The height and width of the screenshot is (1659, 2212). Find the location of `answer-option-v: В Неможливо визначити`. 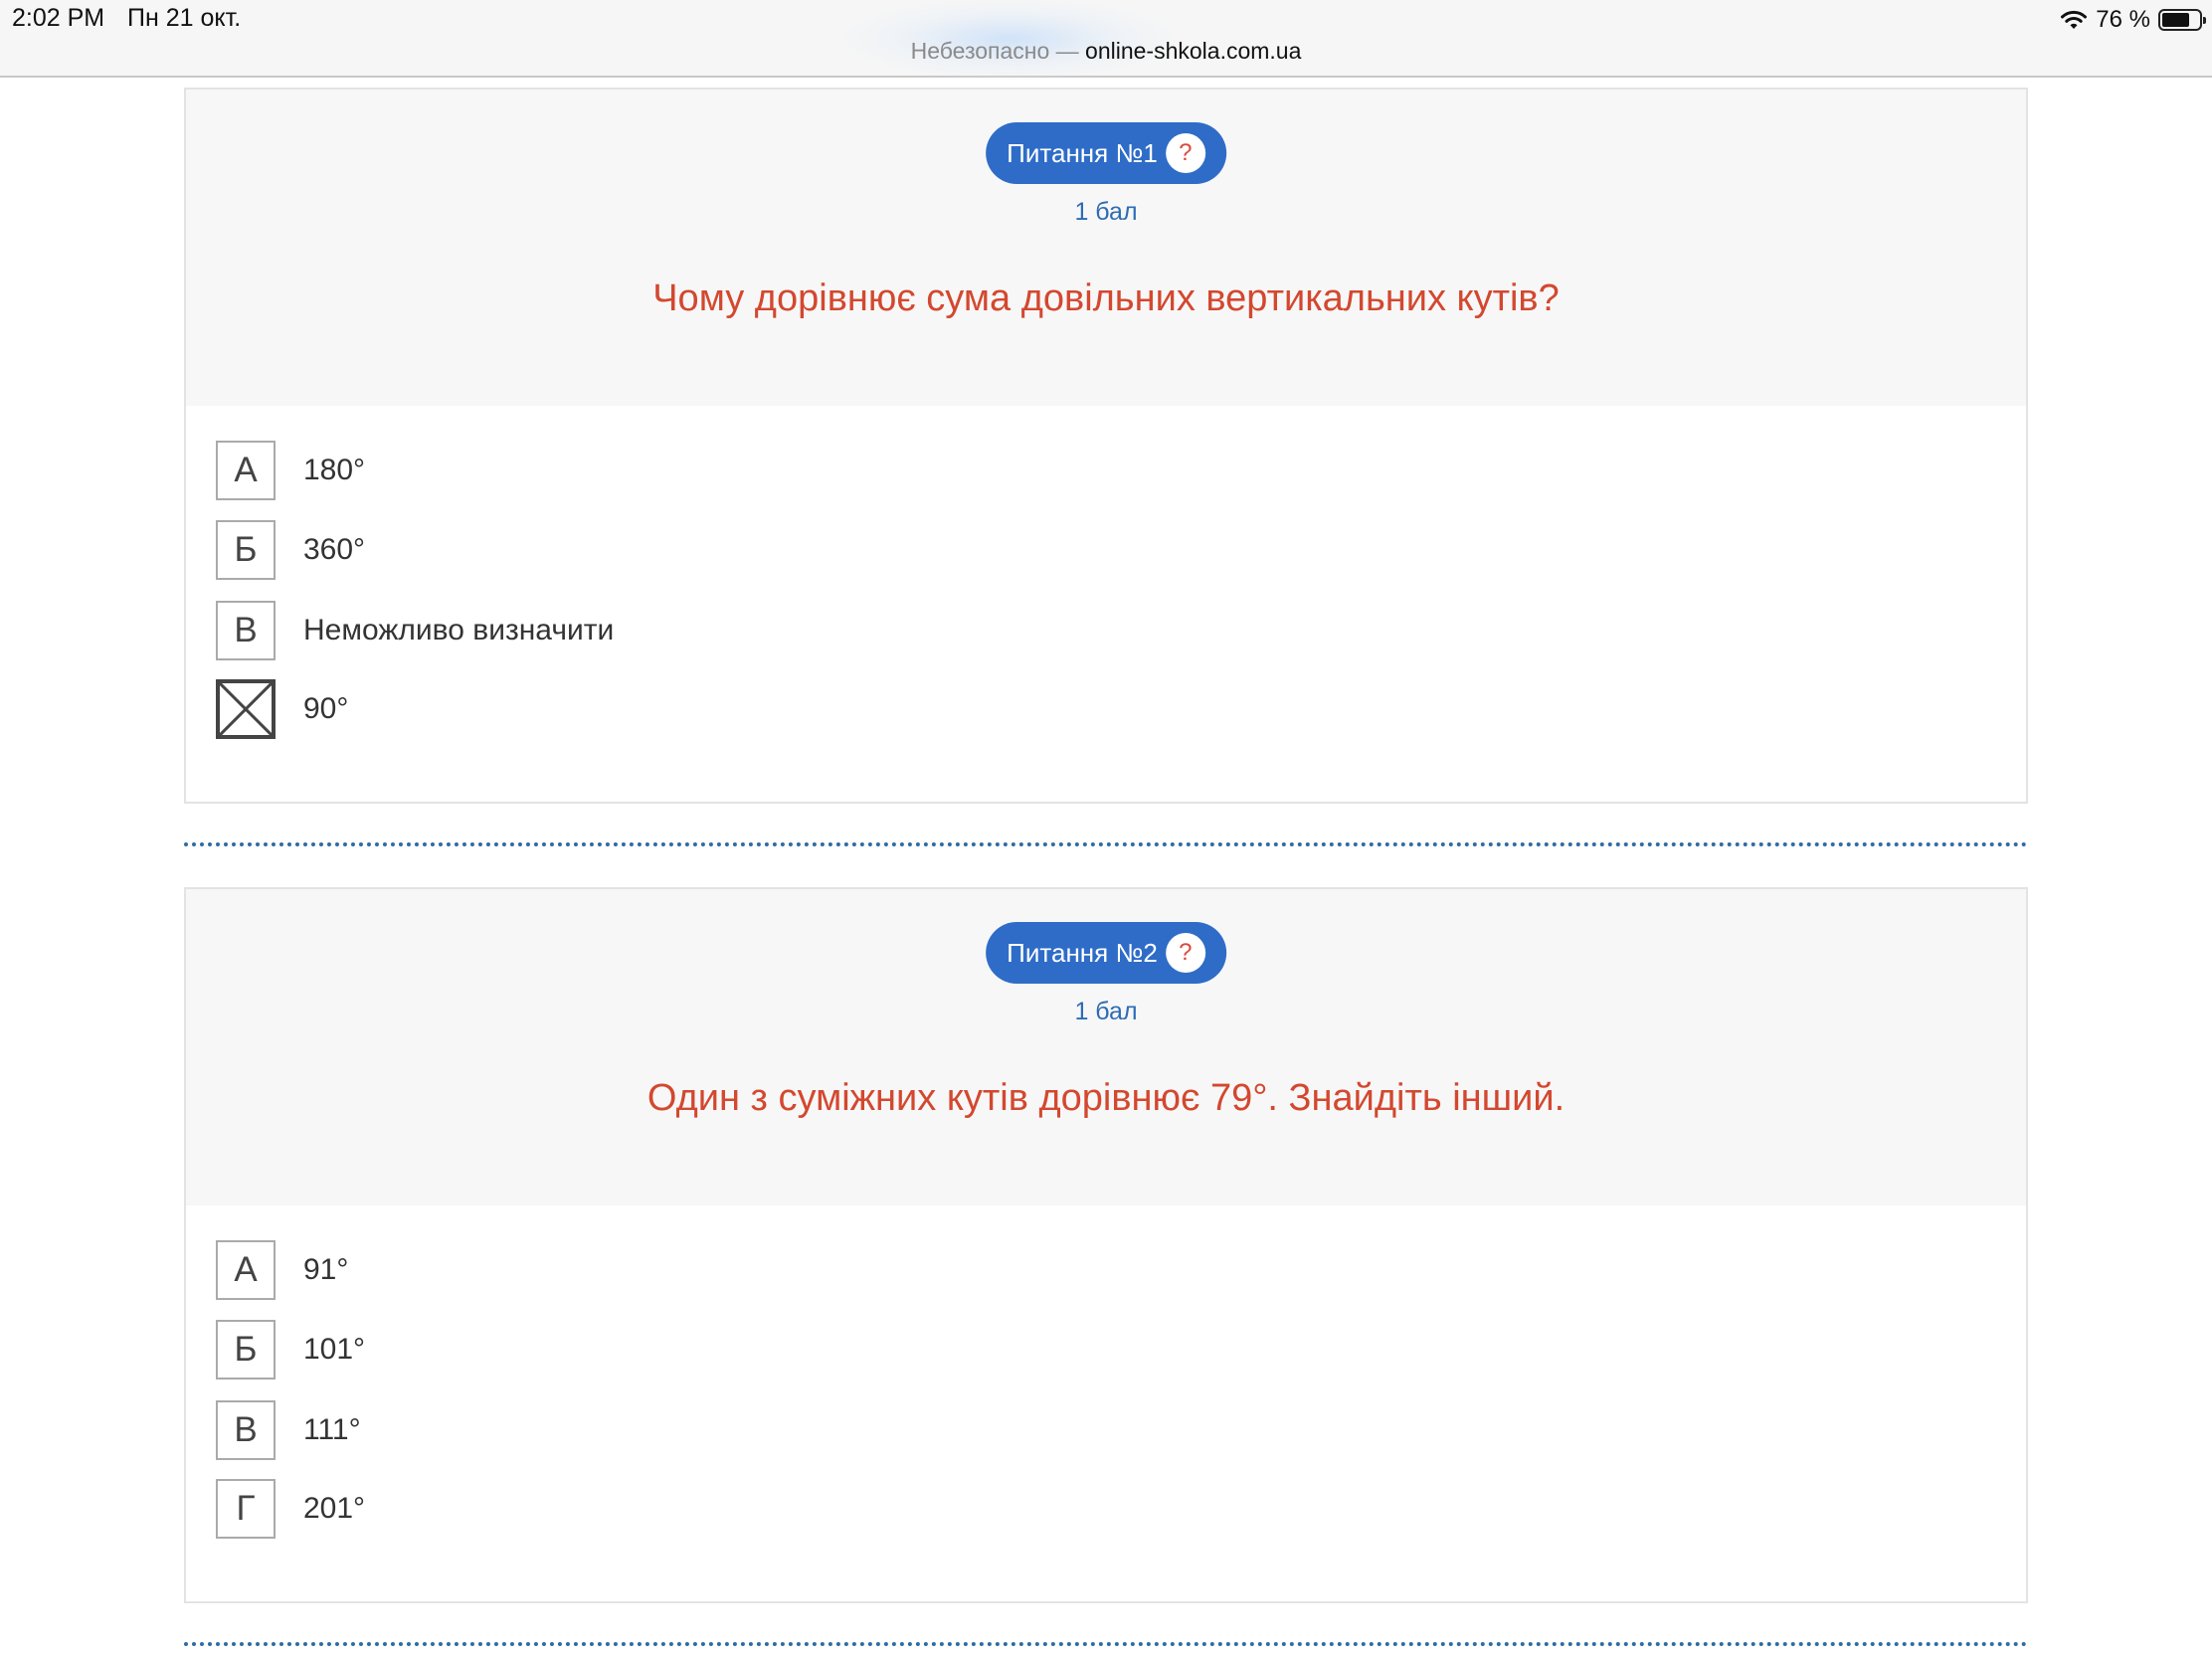

answer-option-v: В Неможливо визначити is located at coordinates (415, 630).